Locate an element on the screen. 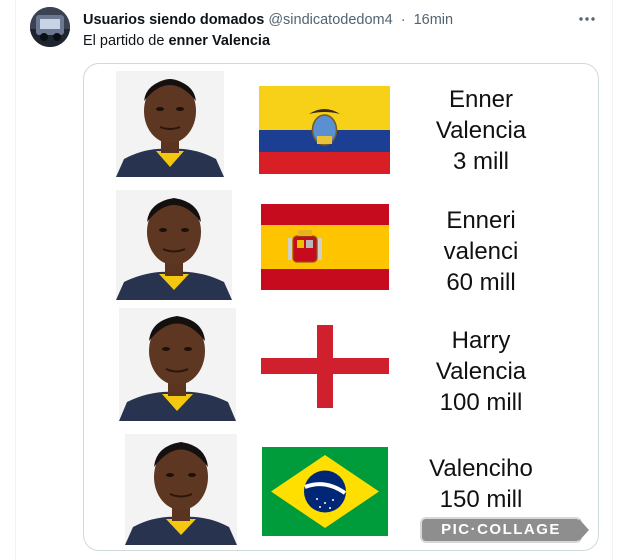  author-handle: @sindicatodedom4 is located at coordinates (330, 20).